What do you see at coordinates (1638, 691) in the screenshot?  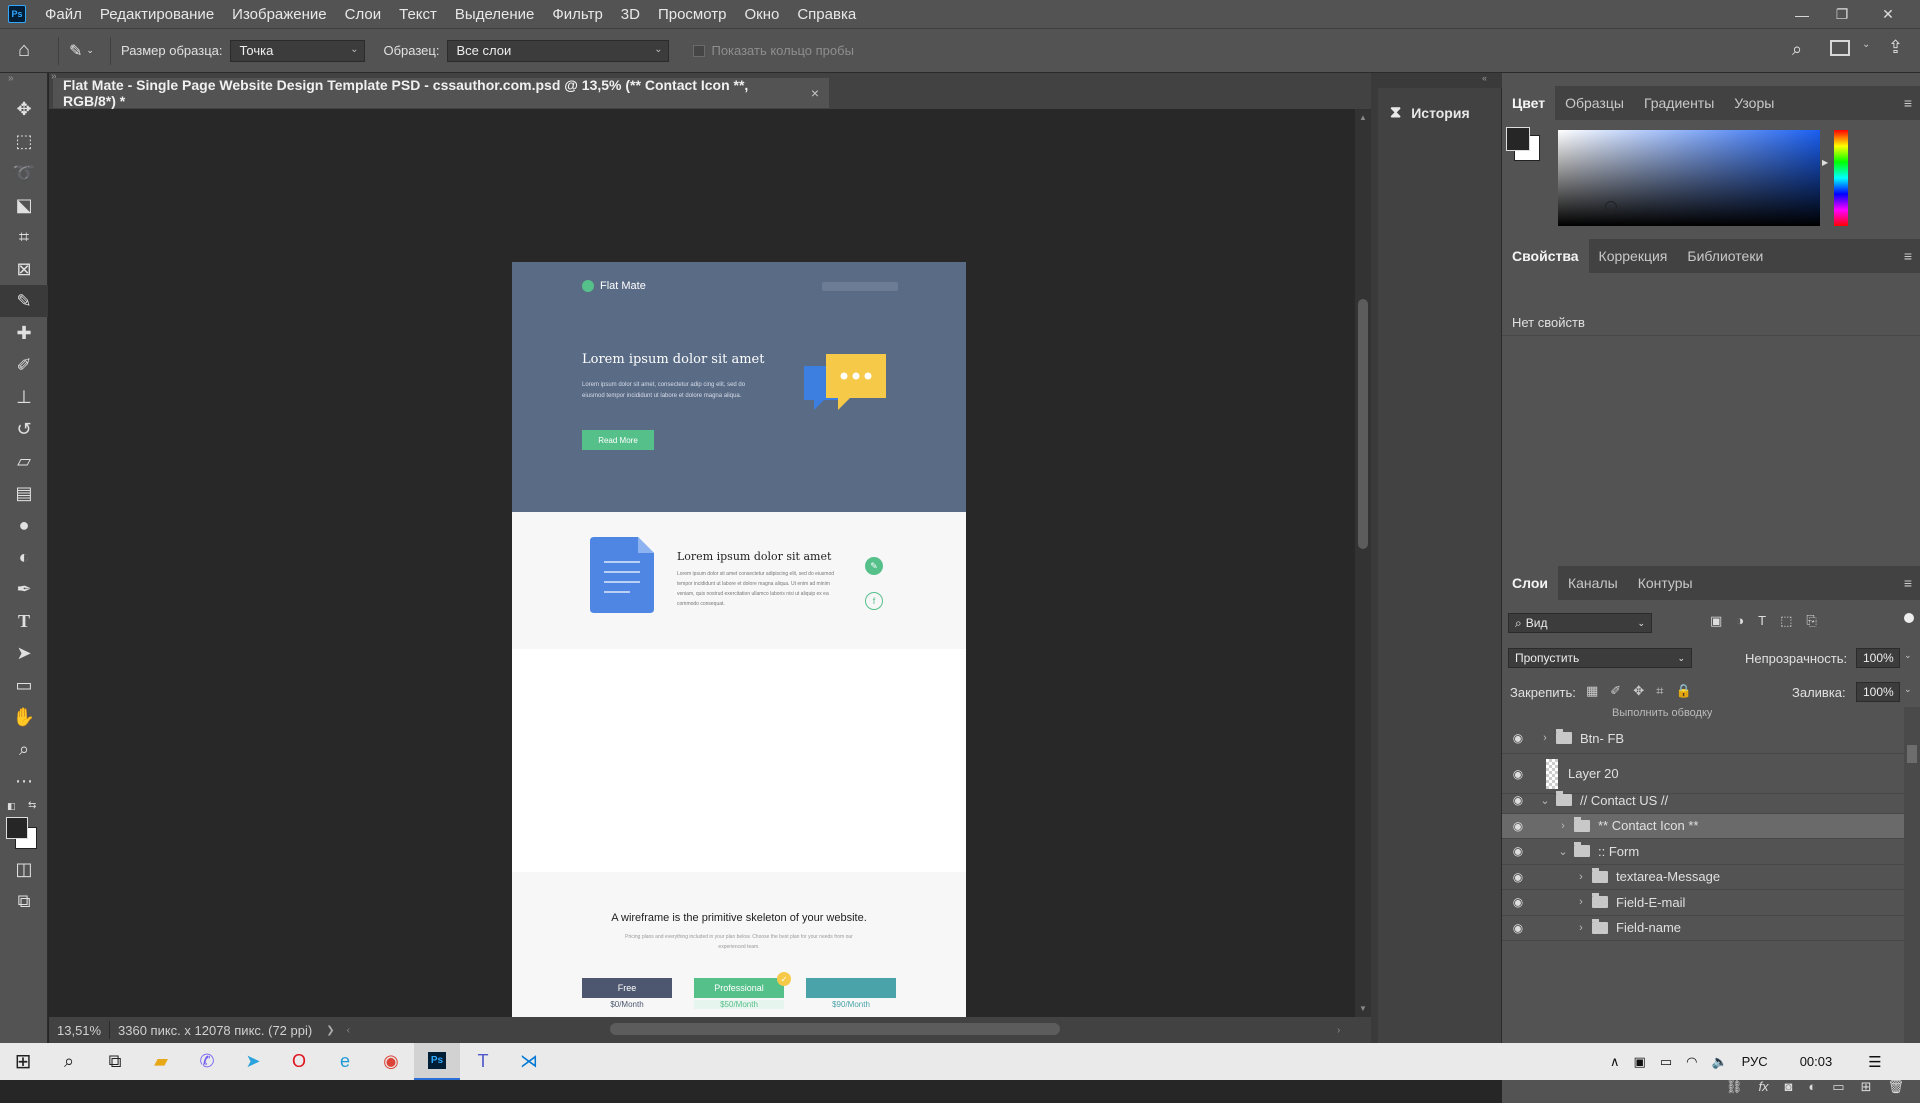 I see `lock-position-icon: ✥` at bounding box center [1638, 691].